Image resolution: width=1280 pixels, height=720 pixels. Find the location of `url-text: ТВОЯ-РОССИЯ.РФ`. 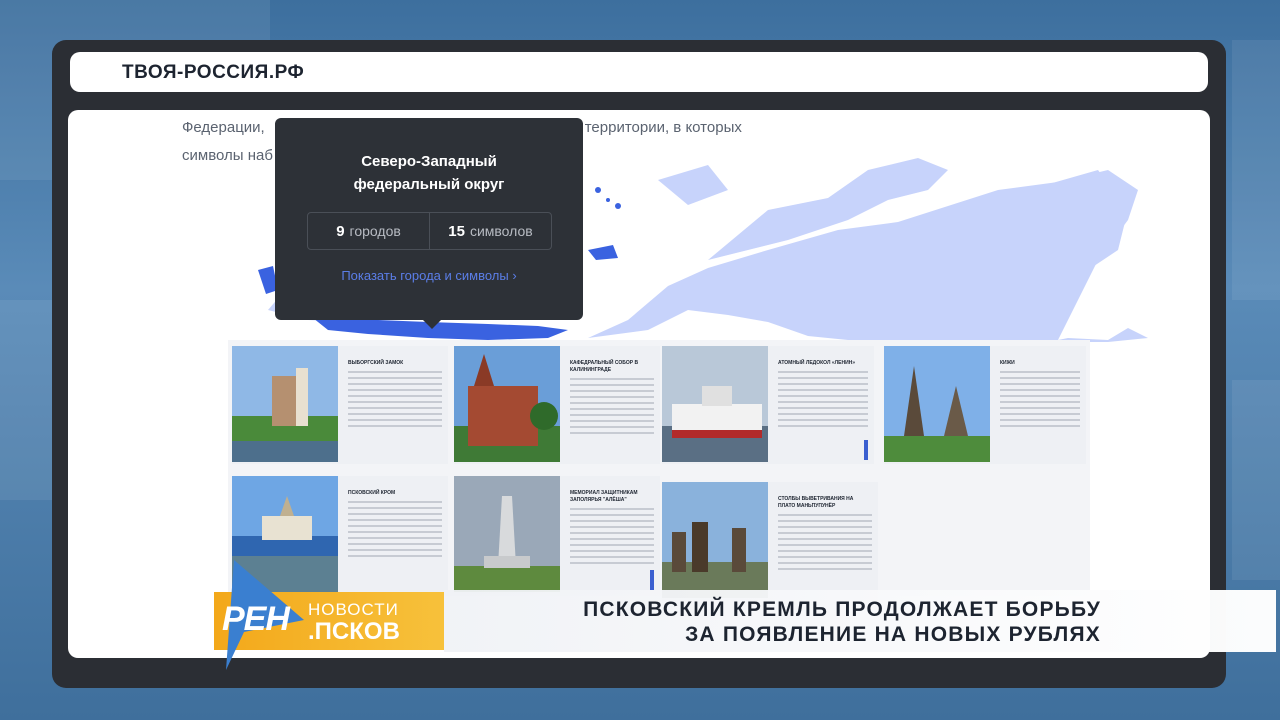

url-text: ТВОЯ-РОССИЯ.РФ is located at coordinates (213, 72).